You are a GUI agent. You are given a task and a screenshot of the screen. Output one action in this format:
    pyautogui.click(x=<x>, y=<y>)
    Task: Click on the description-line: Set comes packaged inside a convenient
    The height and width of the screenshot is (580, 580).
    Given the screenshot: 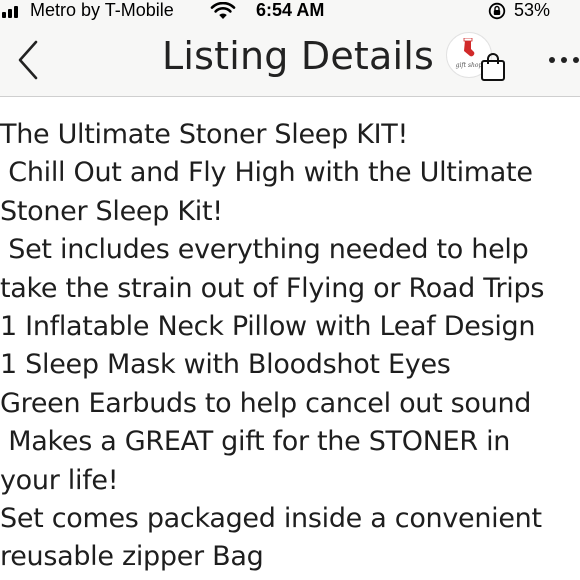 What is the action you would take?
    pyautogui.click(x=271, y=518)
    